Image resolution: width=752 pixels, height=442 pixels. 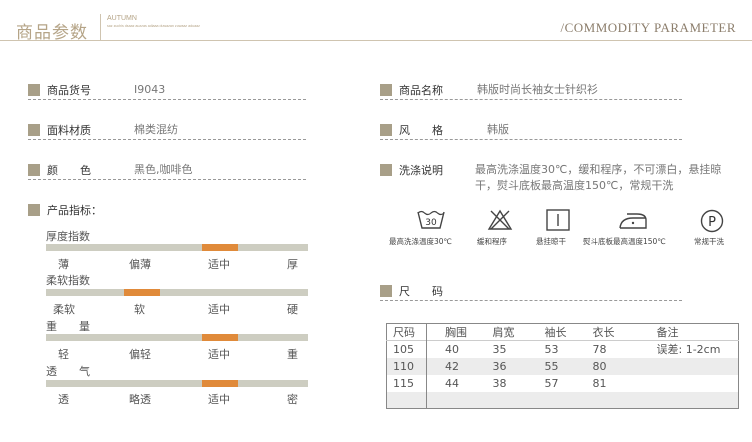 What do you see at coordinates (69, 130) in the screenshot?
I see `param-label: 面料材质` at bounding box center [69, 130].